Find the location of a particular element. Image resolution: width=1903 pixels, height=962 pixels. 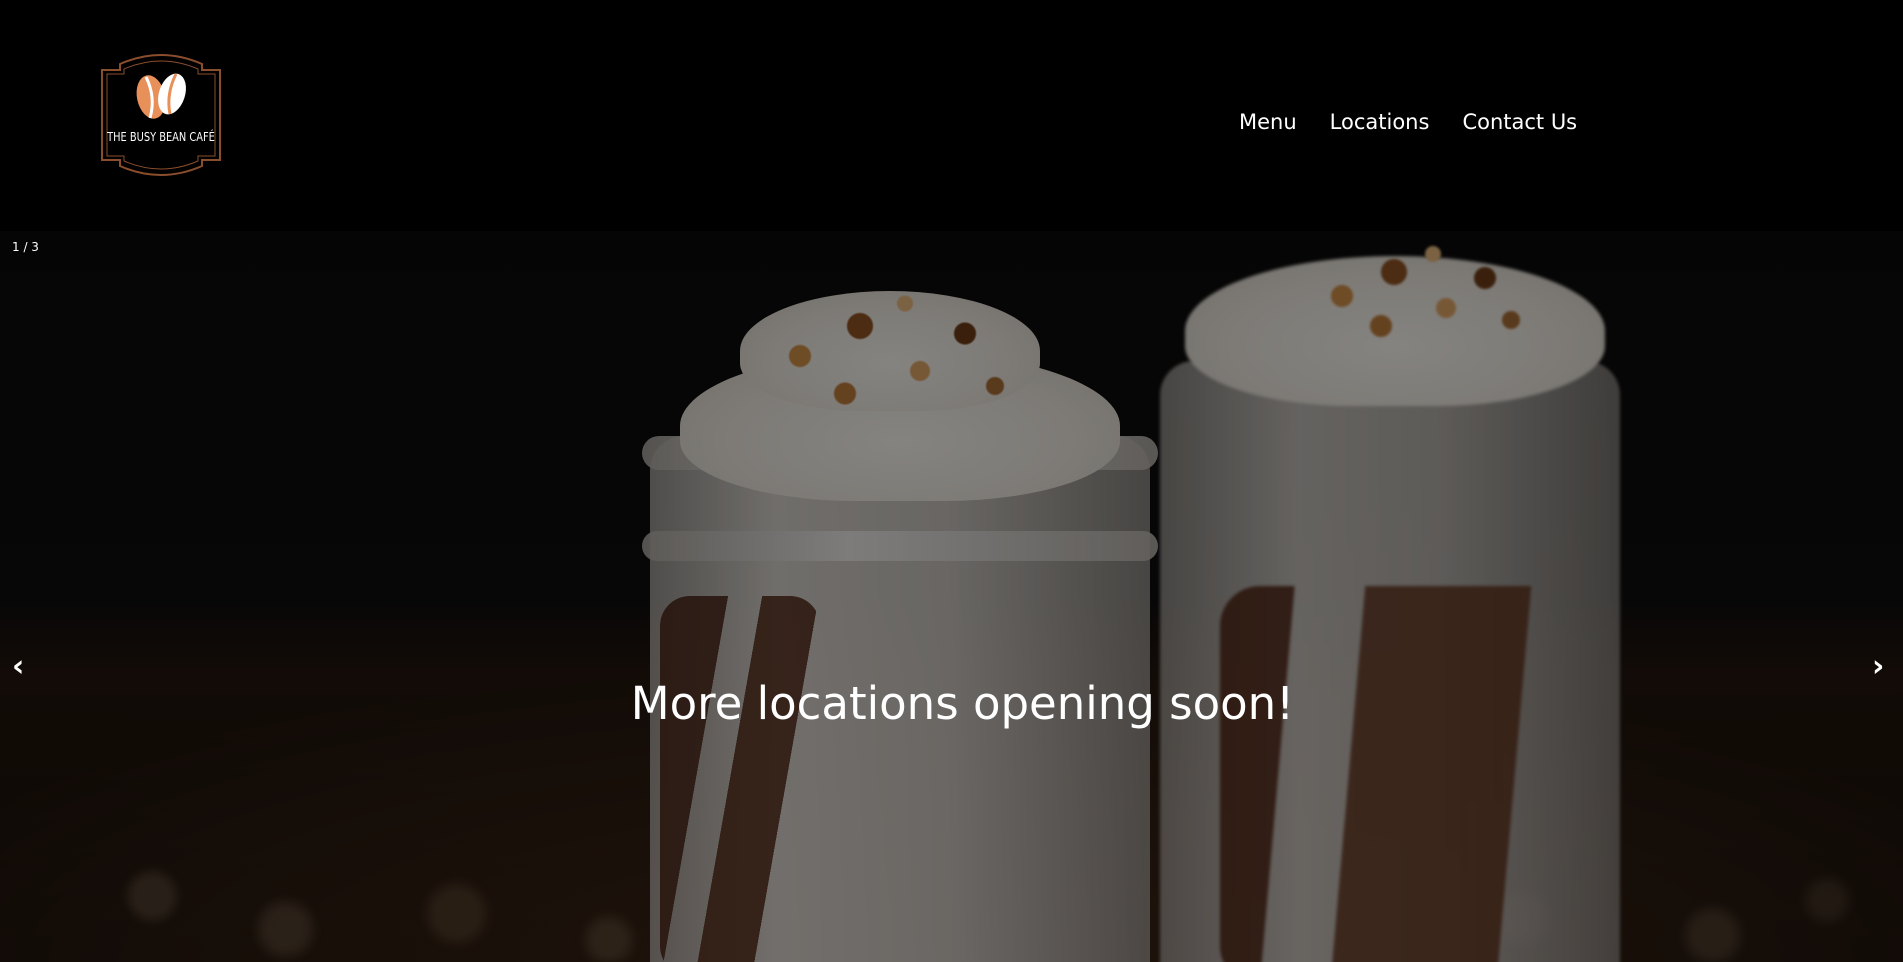

chevron-left-icon: ‹ is located at coordinates (18, 667).